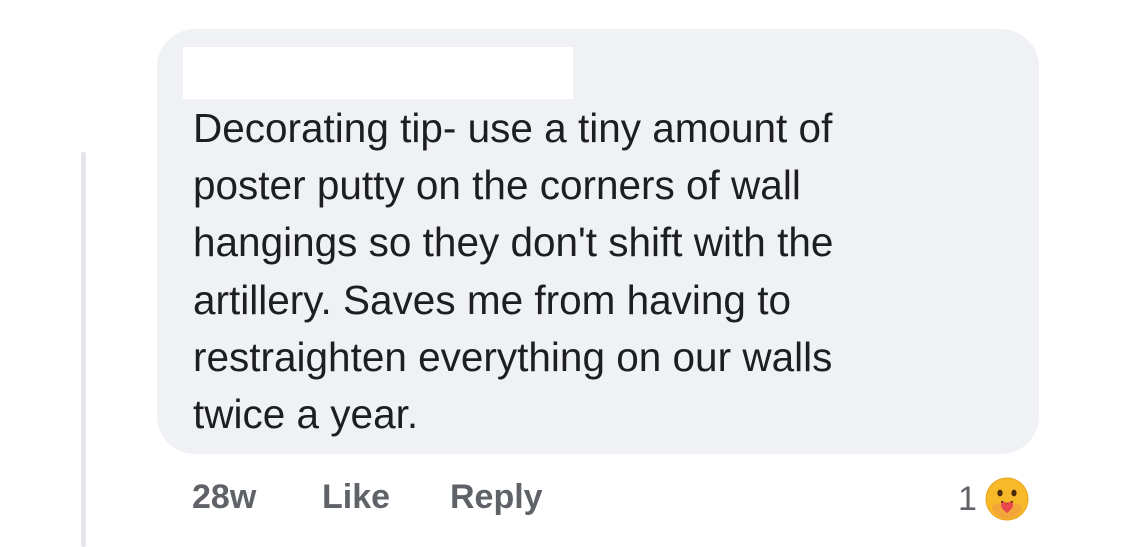 This screenshot has height=547, width=1131. Describe the element at coordinates (496, 497) in the screenshot. I see `reply-button: Reply` at that location.